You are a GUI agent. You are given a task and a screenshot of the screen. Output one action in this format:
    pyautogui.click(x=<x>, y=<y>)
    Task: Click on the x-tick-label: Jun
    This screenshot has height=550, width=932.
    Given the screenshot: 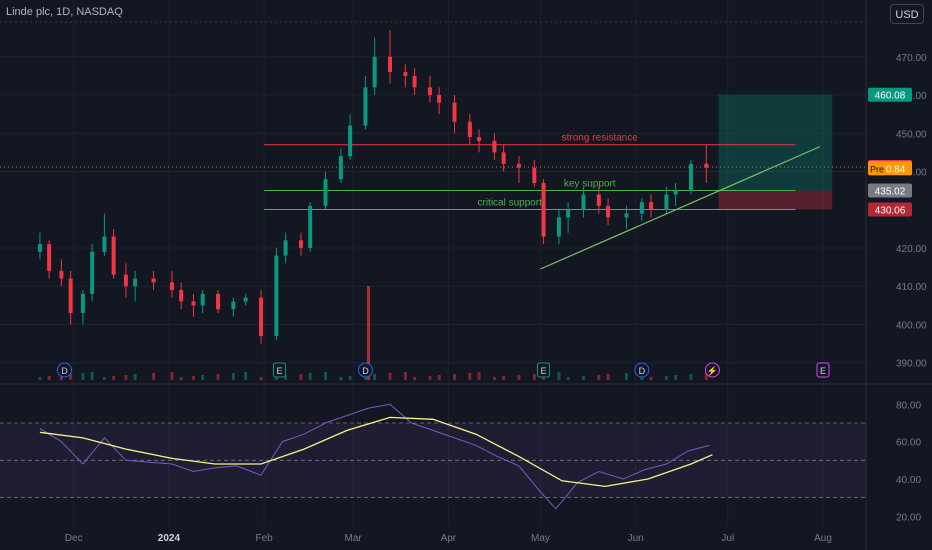 What is the action you would take?
    pyautogui.click(x=636, y=538)
    